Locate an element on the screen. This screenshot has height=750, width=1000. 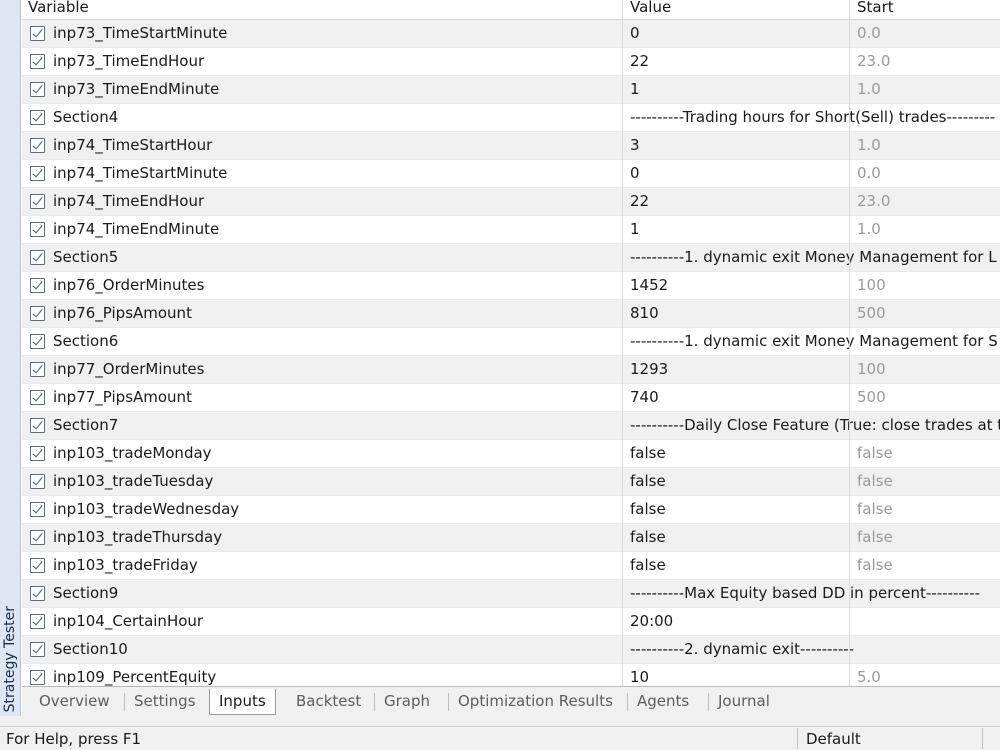
tab-inputs: Inputs is located at coordinates (242, 702).